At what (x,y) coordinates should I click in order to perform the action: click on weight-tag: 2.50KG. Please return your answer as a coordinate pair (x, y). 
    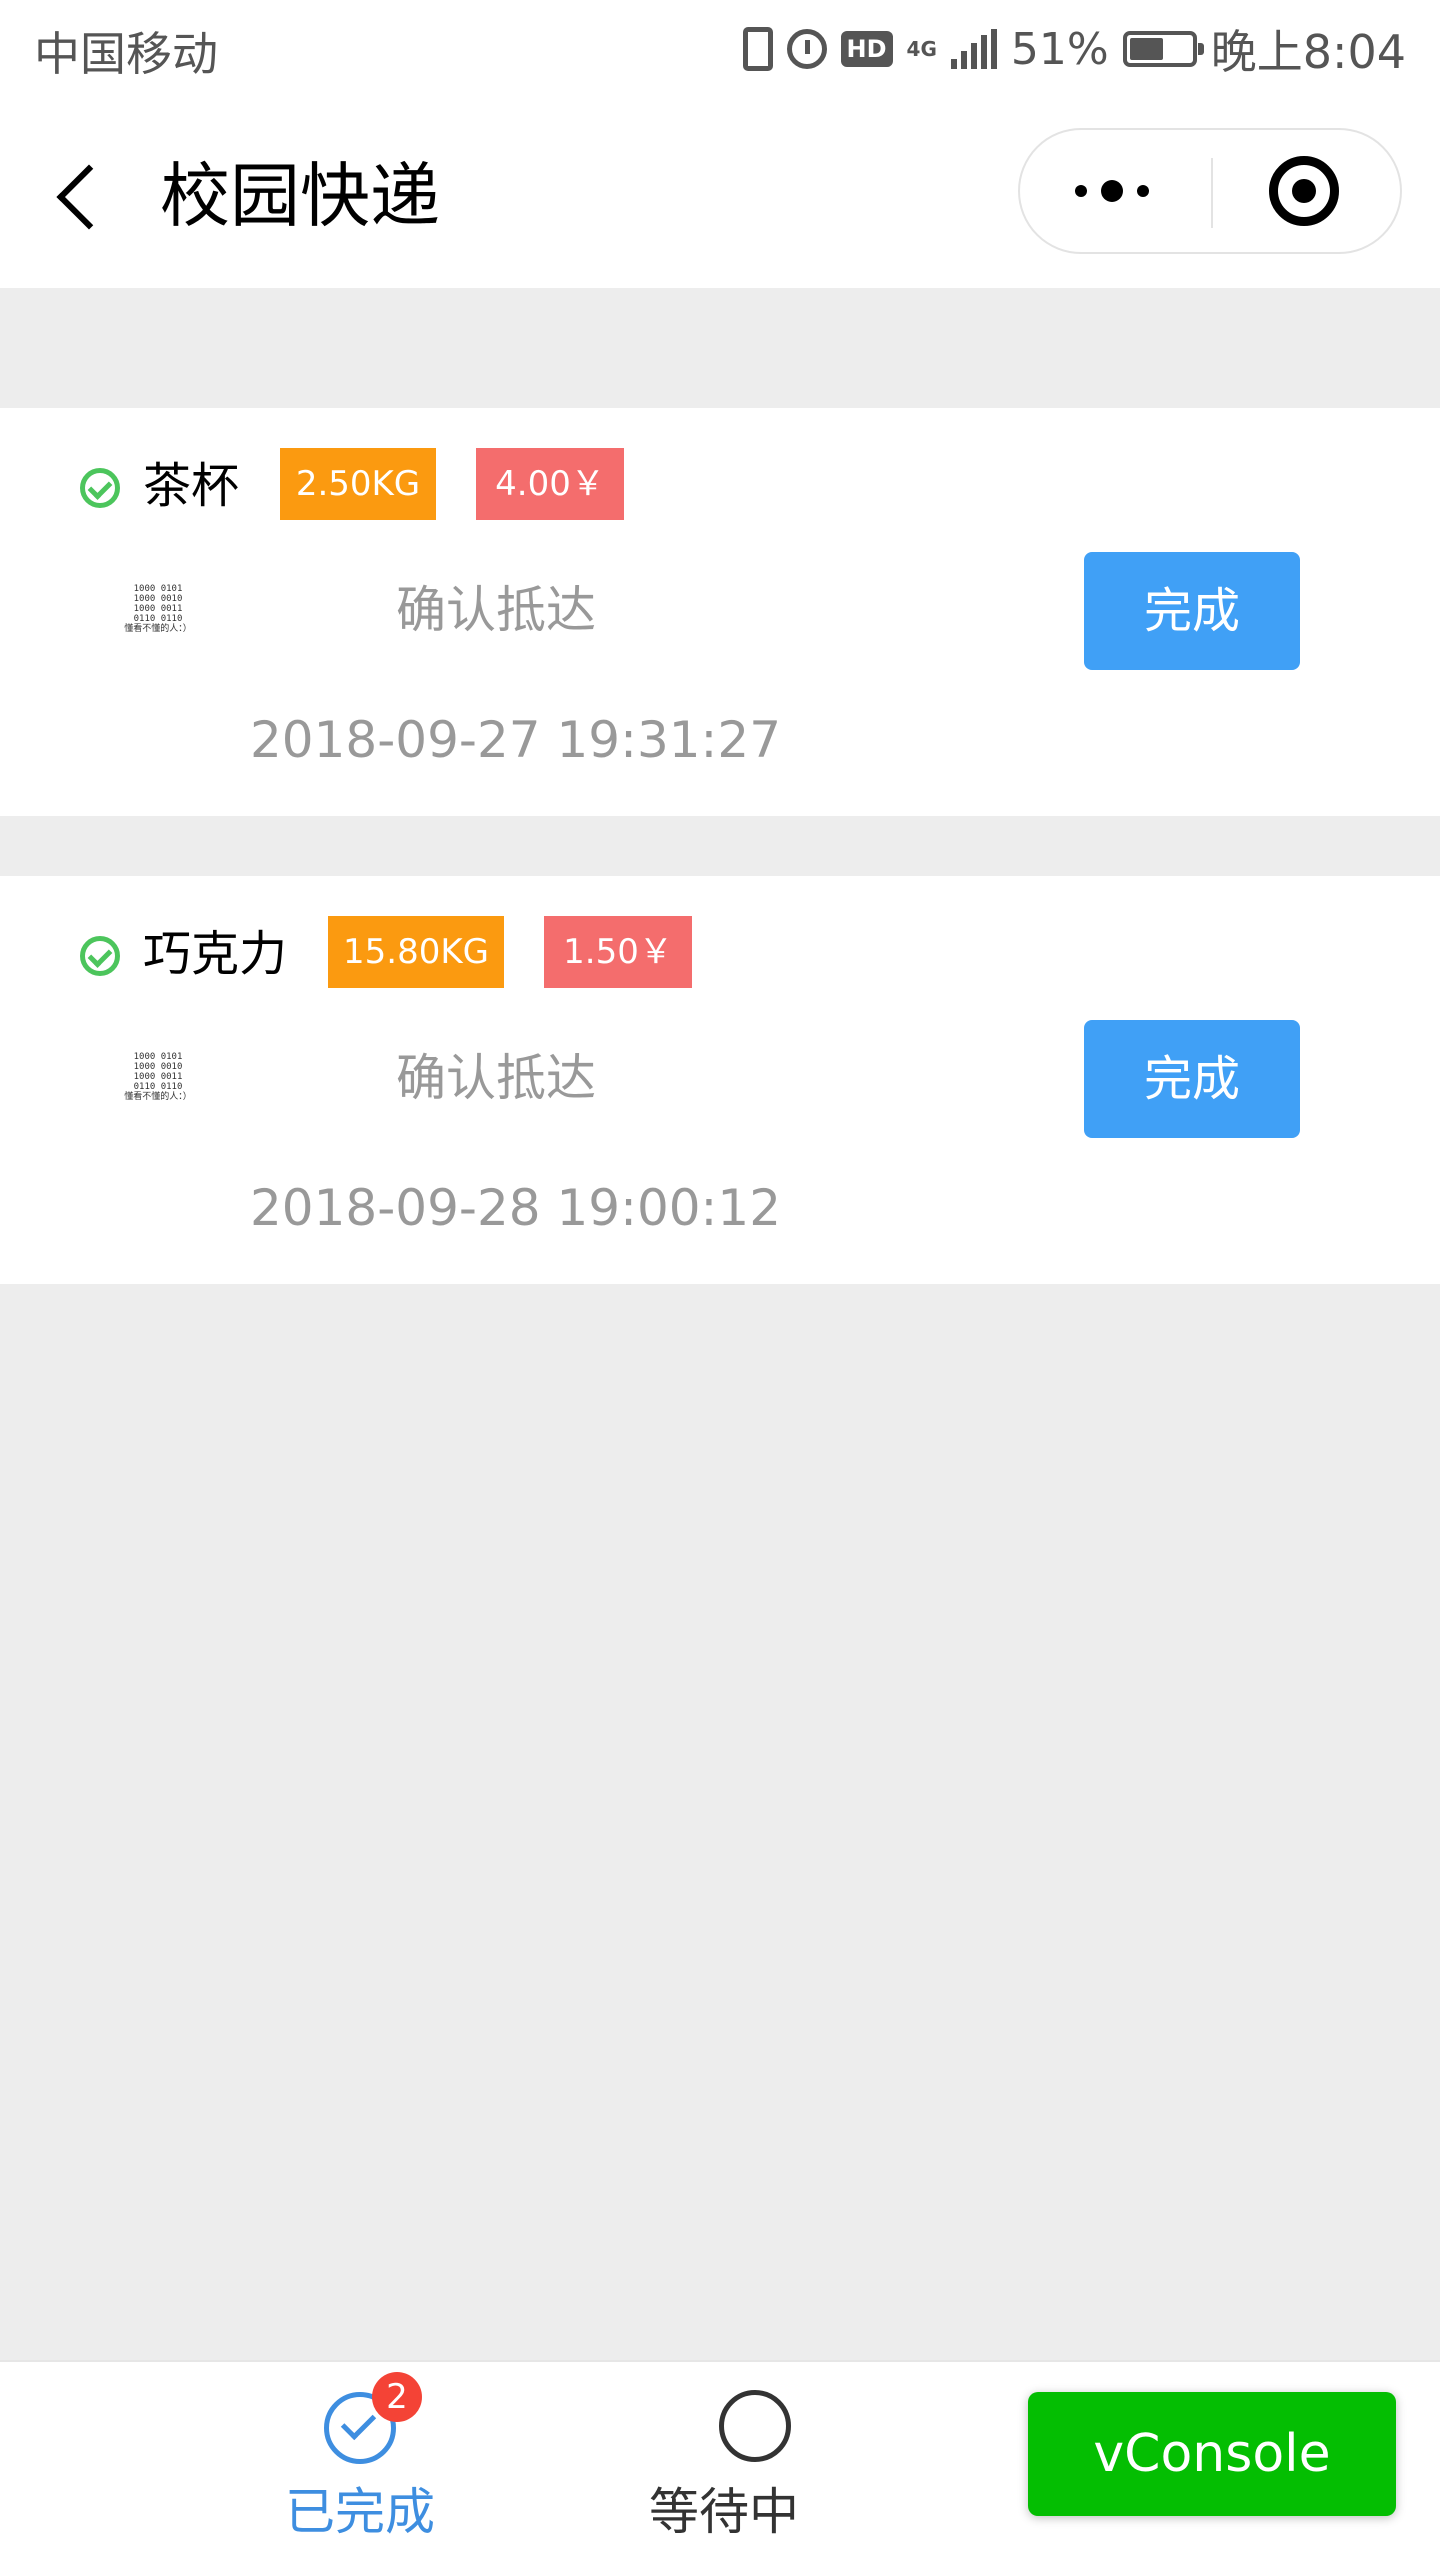
    Looking at the image, I should click on (358, 484).